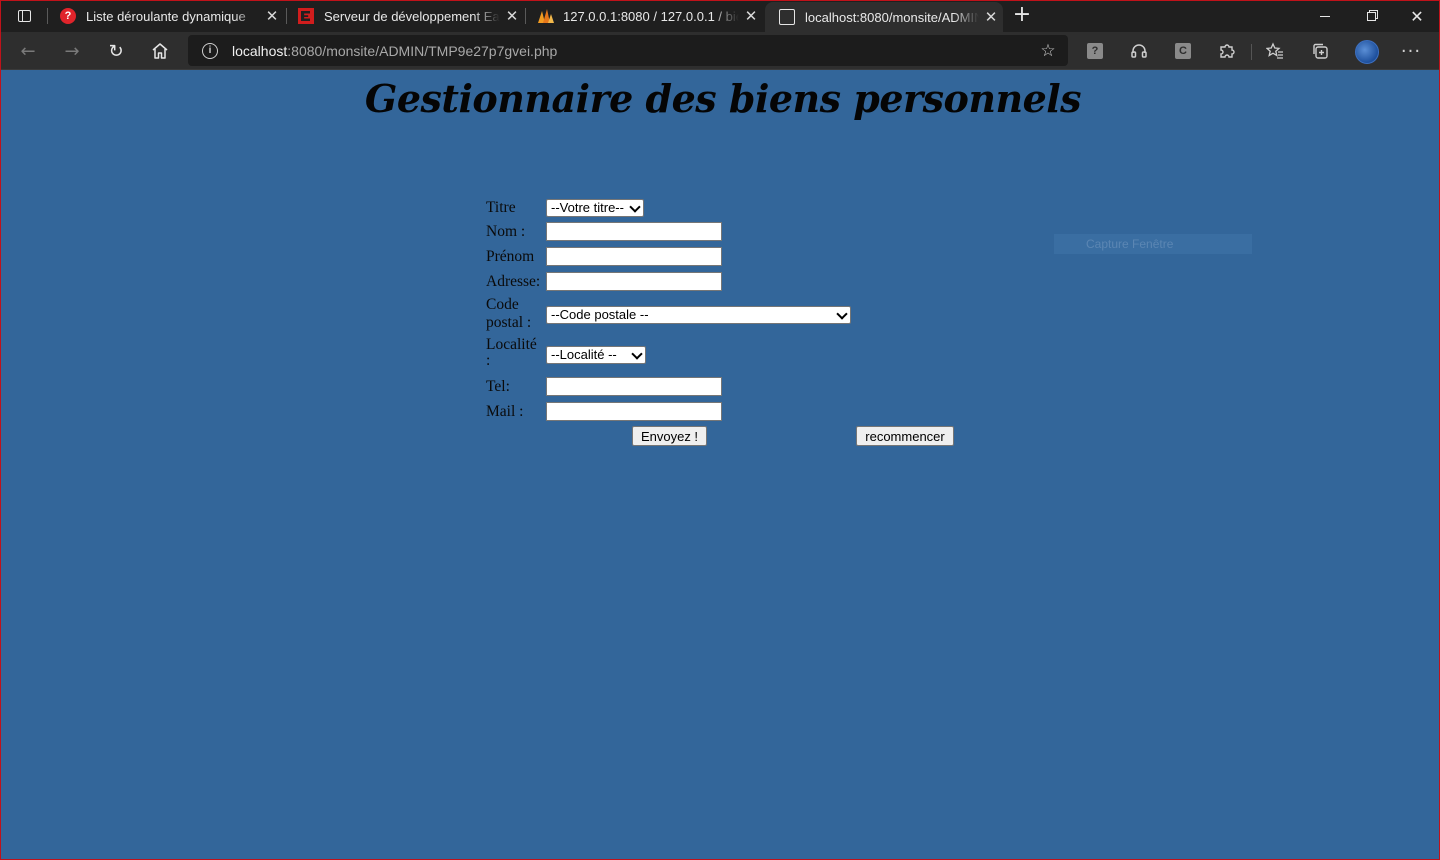  I want to click on extension-c-button: C, so click(1183, 51).